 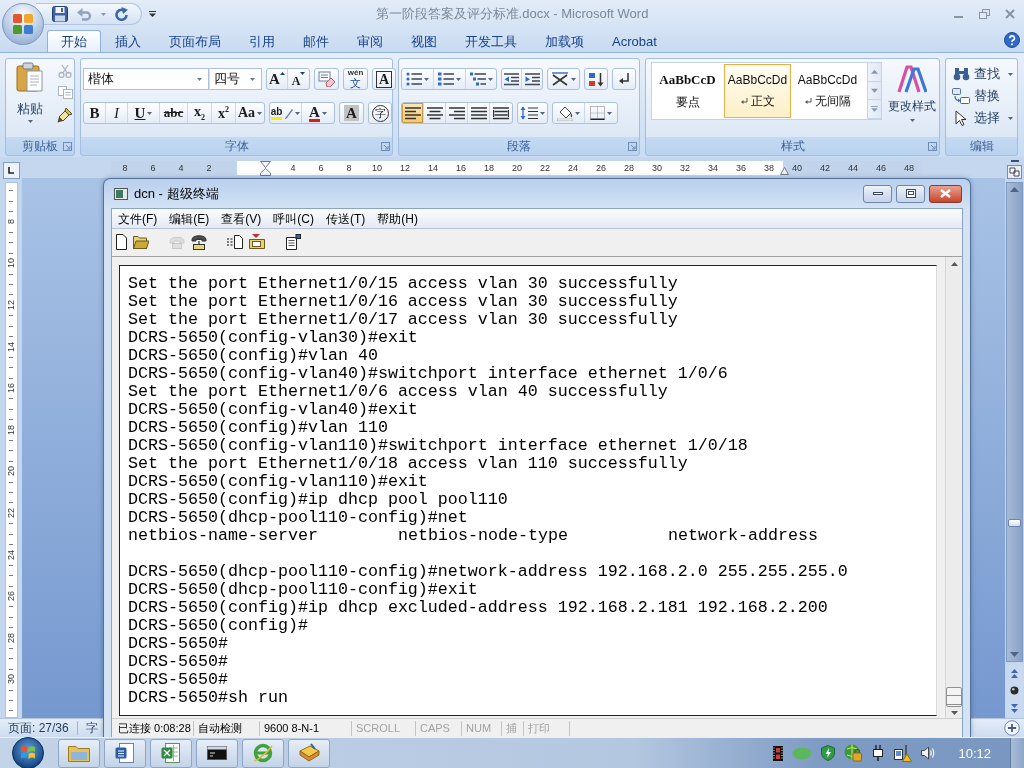 What do you see at coordinates (176, 193) in the screenshot?
I see `window-title: dcn - 超级终端` at bounding box center [176, 193].